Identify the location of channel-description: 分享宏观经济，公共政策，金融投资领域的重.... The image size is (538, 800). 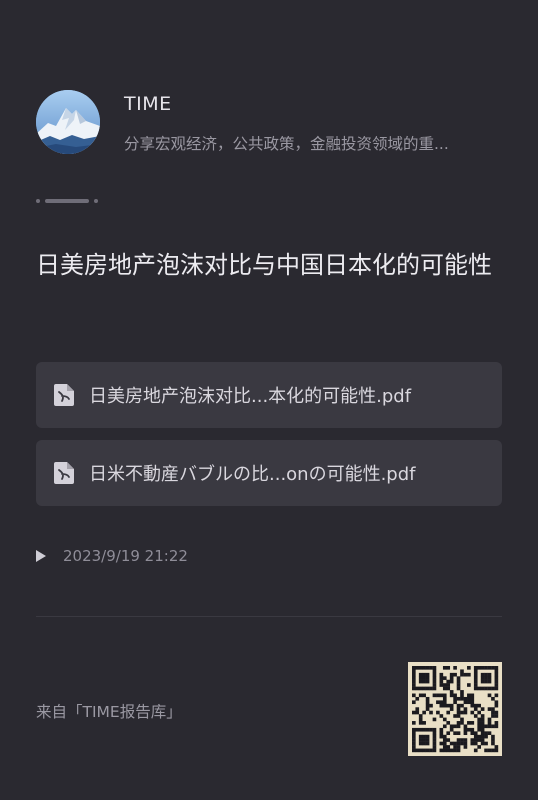
(286, 144).